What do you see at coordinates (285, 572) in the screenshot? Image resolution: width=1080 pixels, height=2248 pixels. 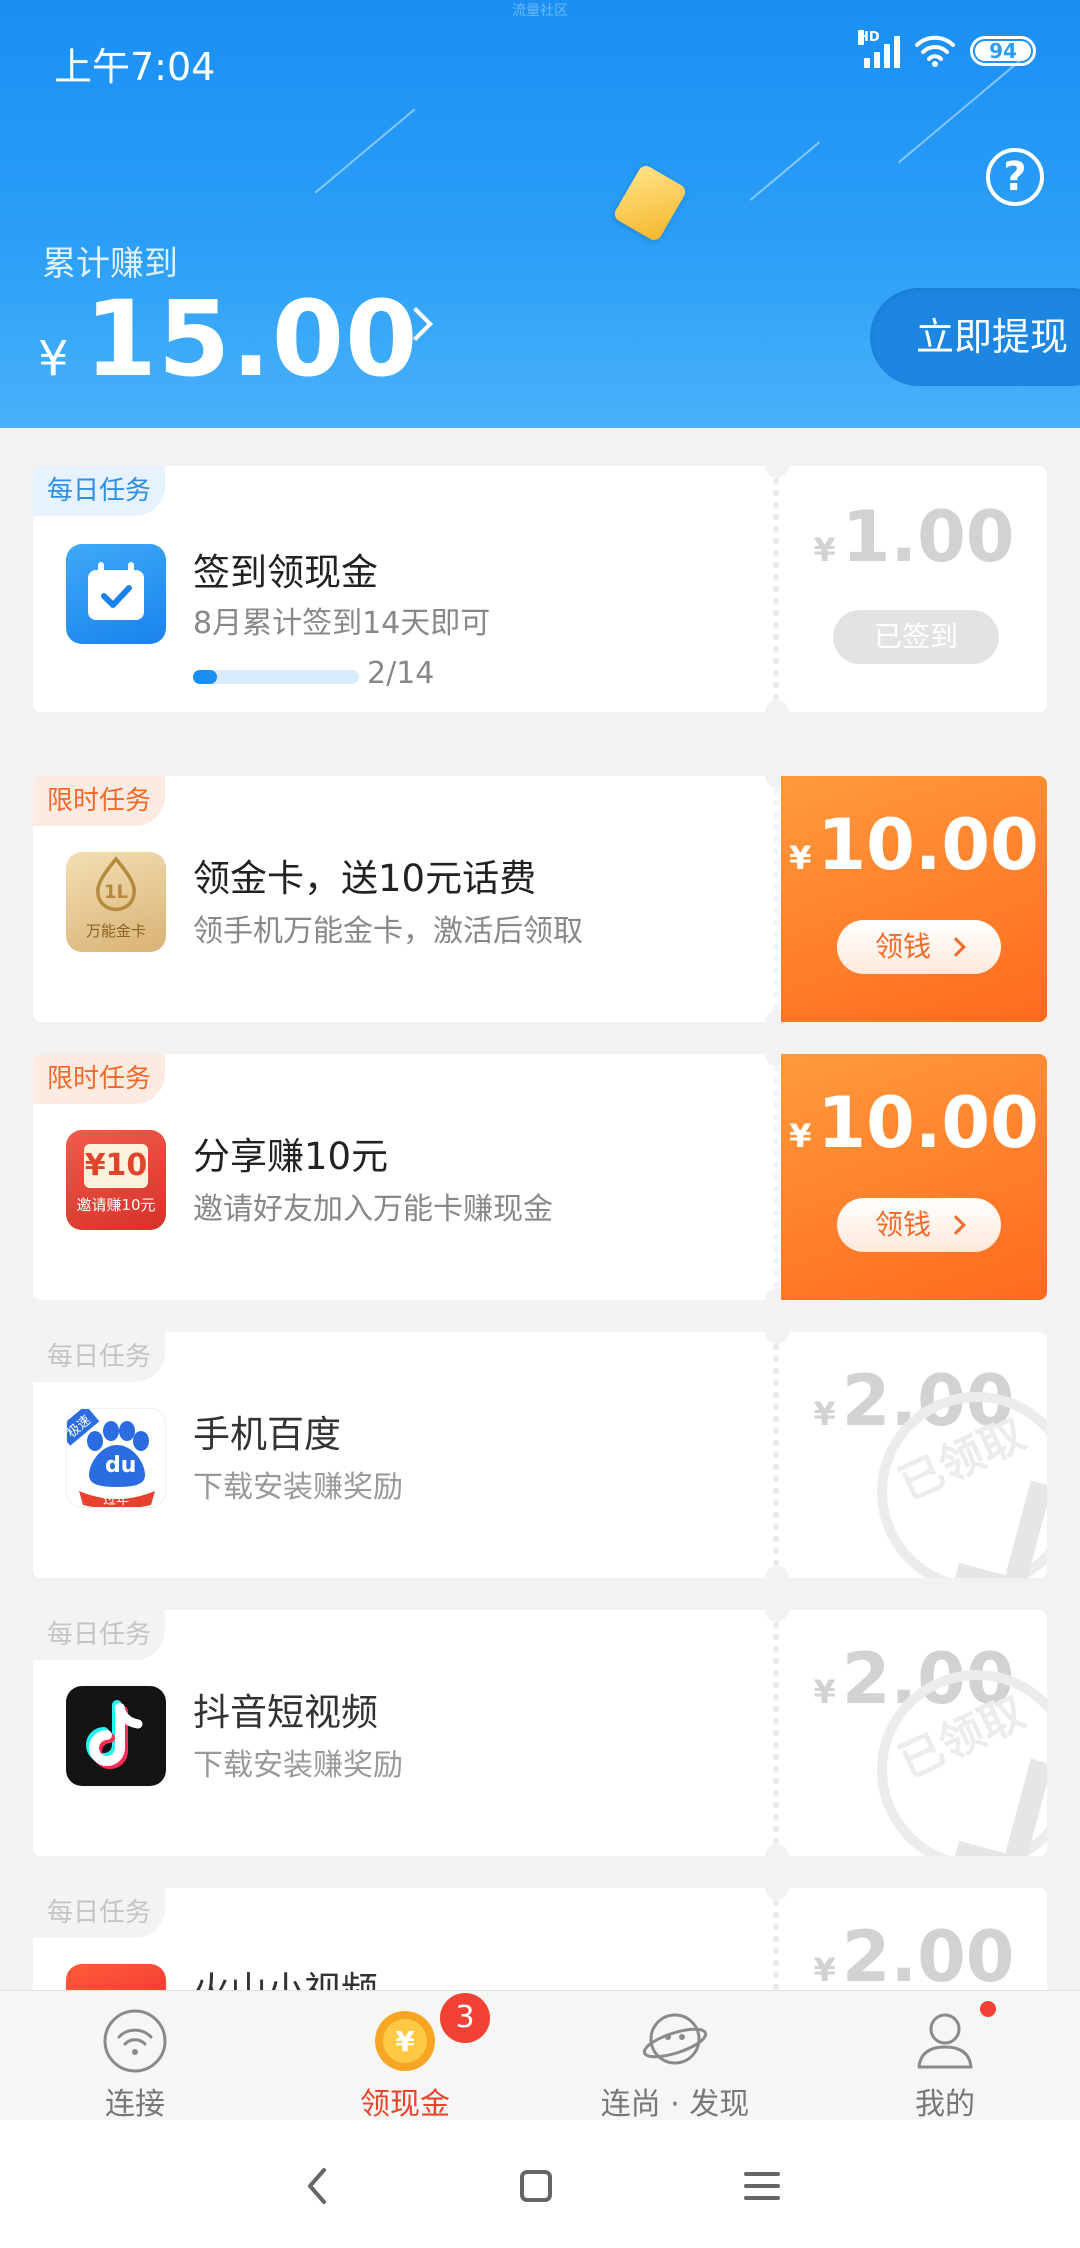 I see `task-title: 签到领现金` at bounding box center [285, 572].